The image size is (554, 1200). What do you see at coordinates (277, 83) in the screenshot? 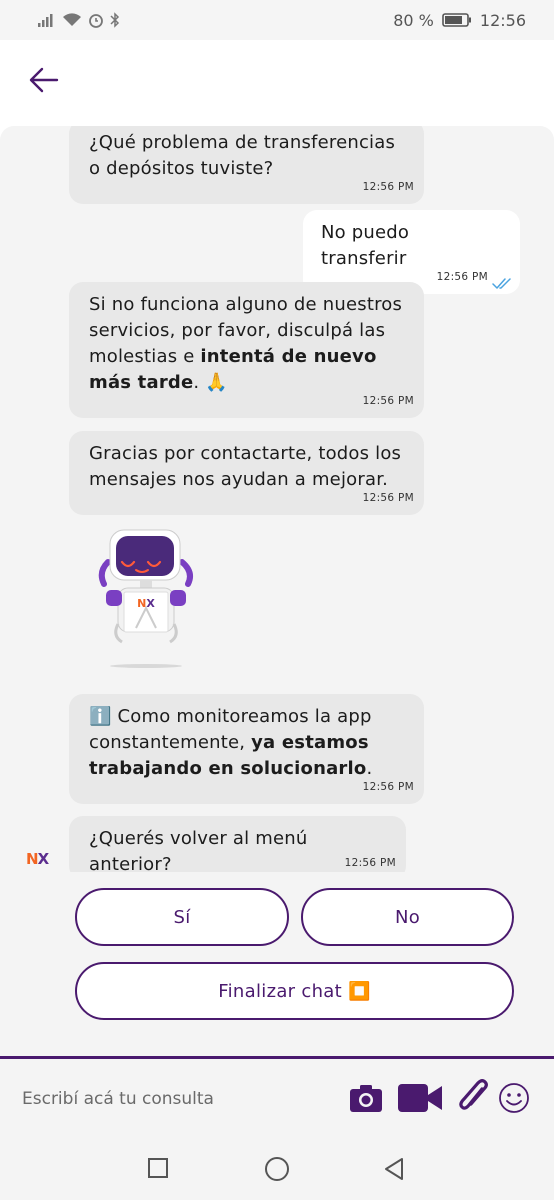
I see `chat-header` at bounding box center [277, 83].